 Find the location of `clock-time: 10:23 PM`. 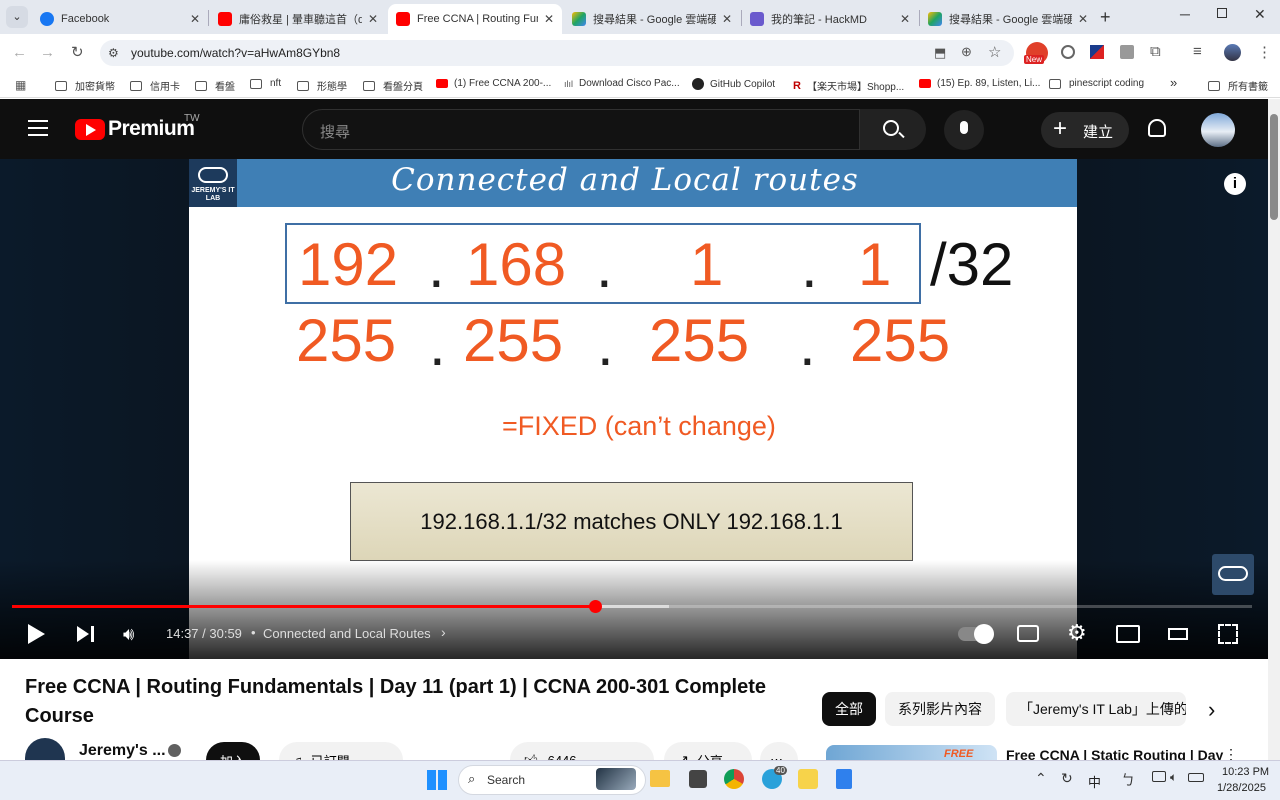

clock-time: 10:23 PM is located at coordinates (1245, 772).